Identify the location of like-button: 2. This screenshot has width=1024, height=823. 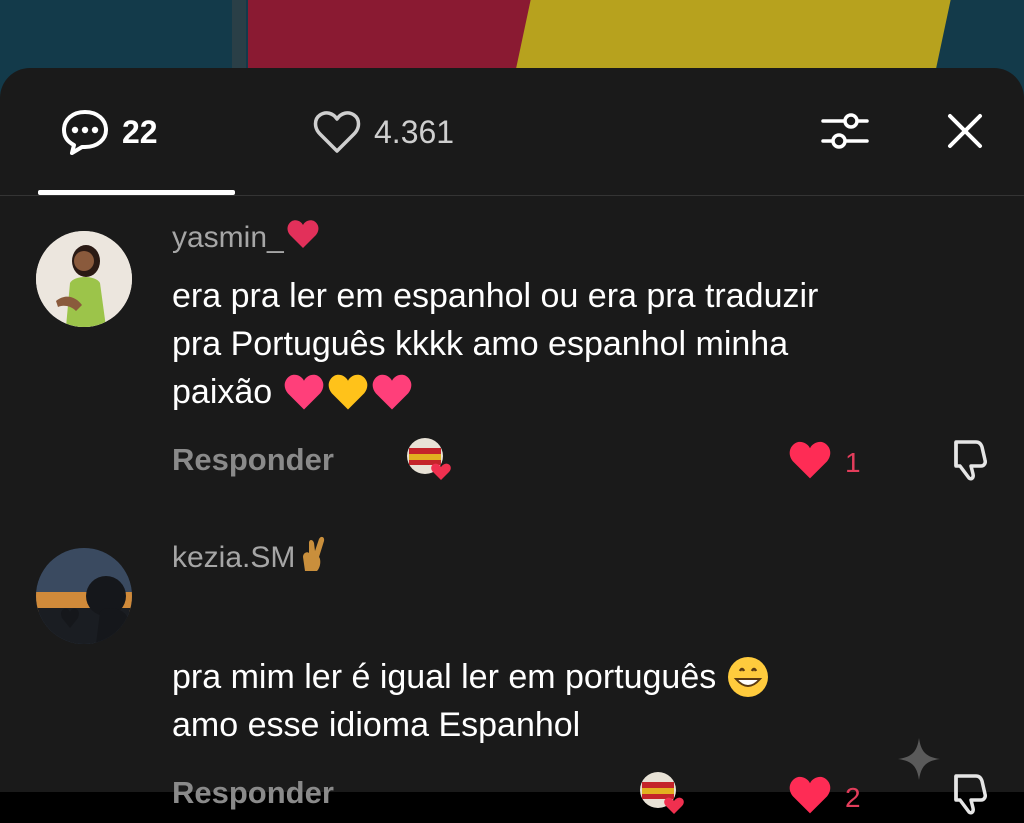
(824, 797).